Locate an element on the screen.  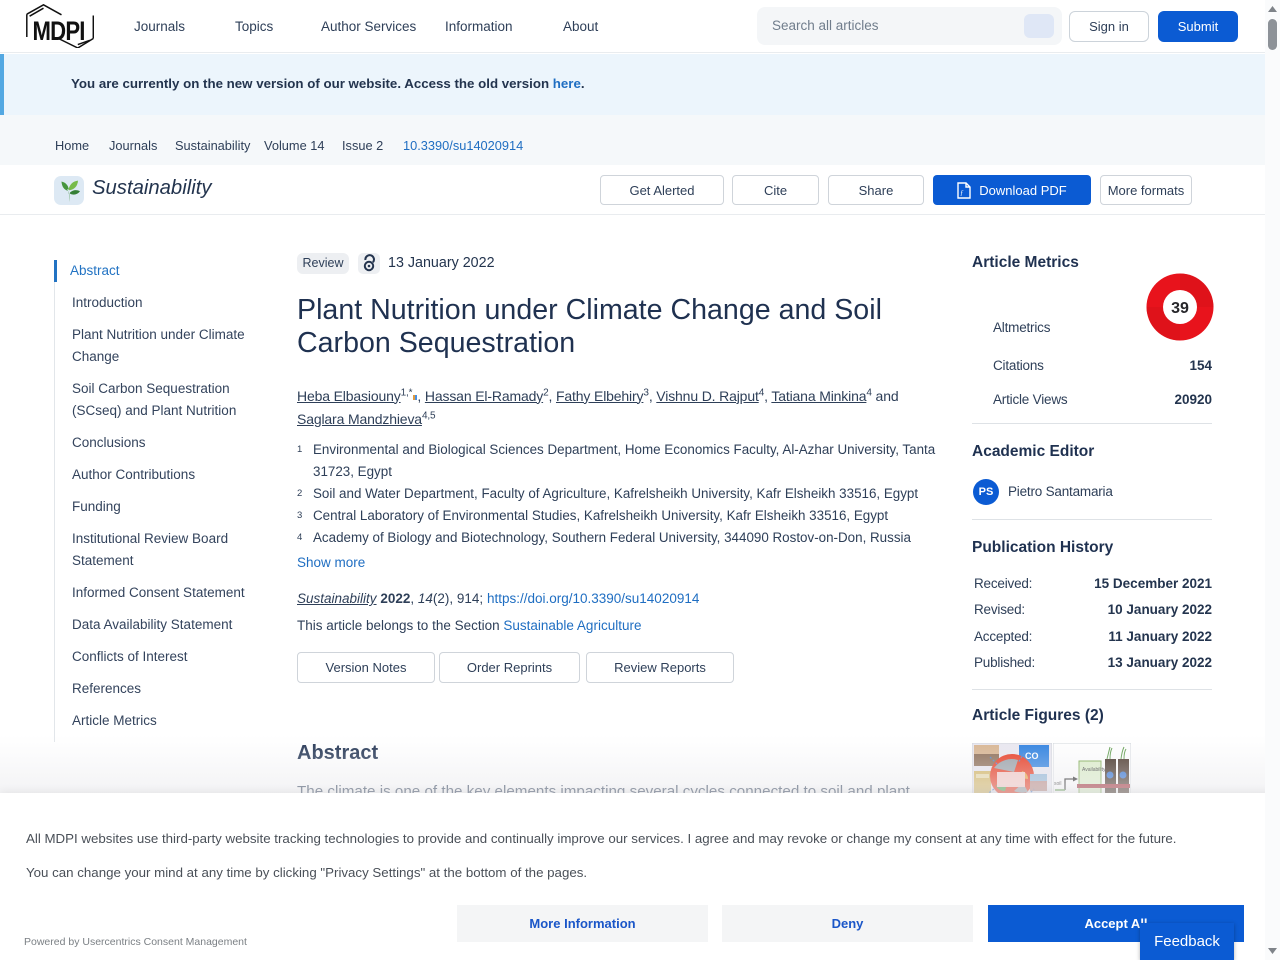
svg-text: 39 is located at coordinates (1180, 308).